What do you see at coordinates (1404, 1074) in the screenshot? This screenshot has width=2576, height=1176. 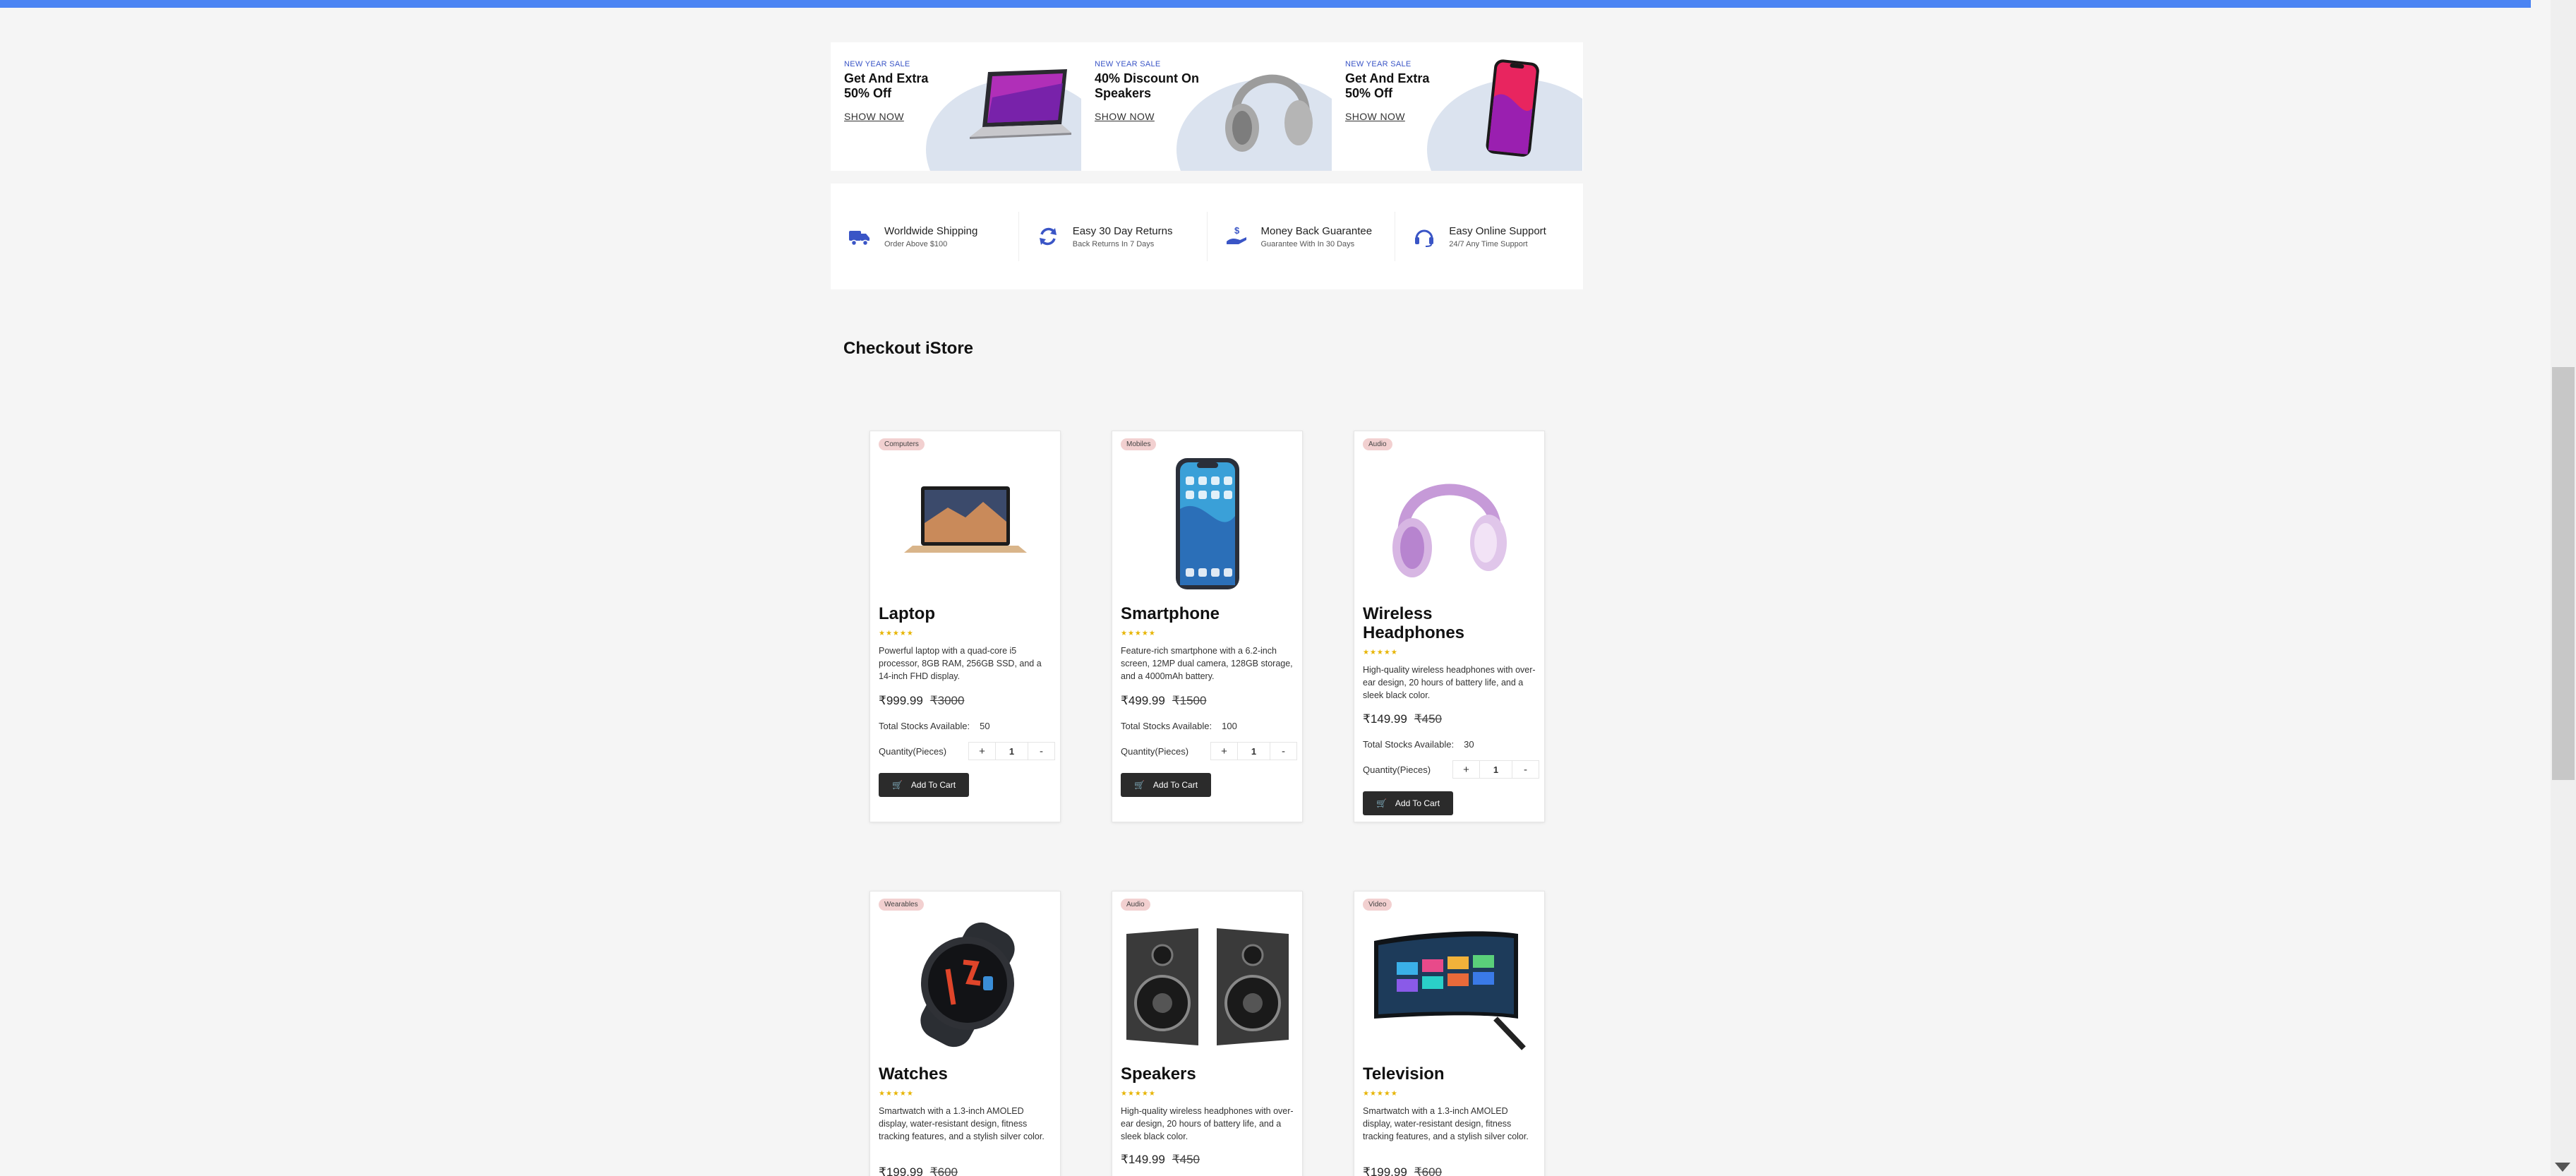 I see `product-name: Television` at bounding box center [1404, 1074].